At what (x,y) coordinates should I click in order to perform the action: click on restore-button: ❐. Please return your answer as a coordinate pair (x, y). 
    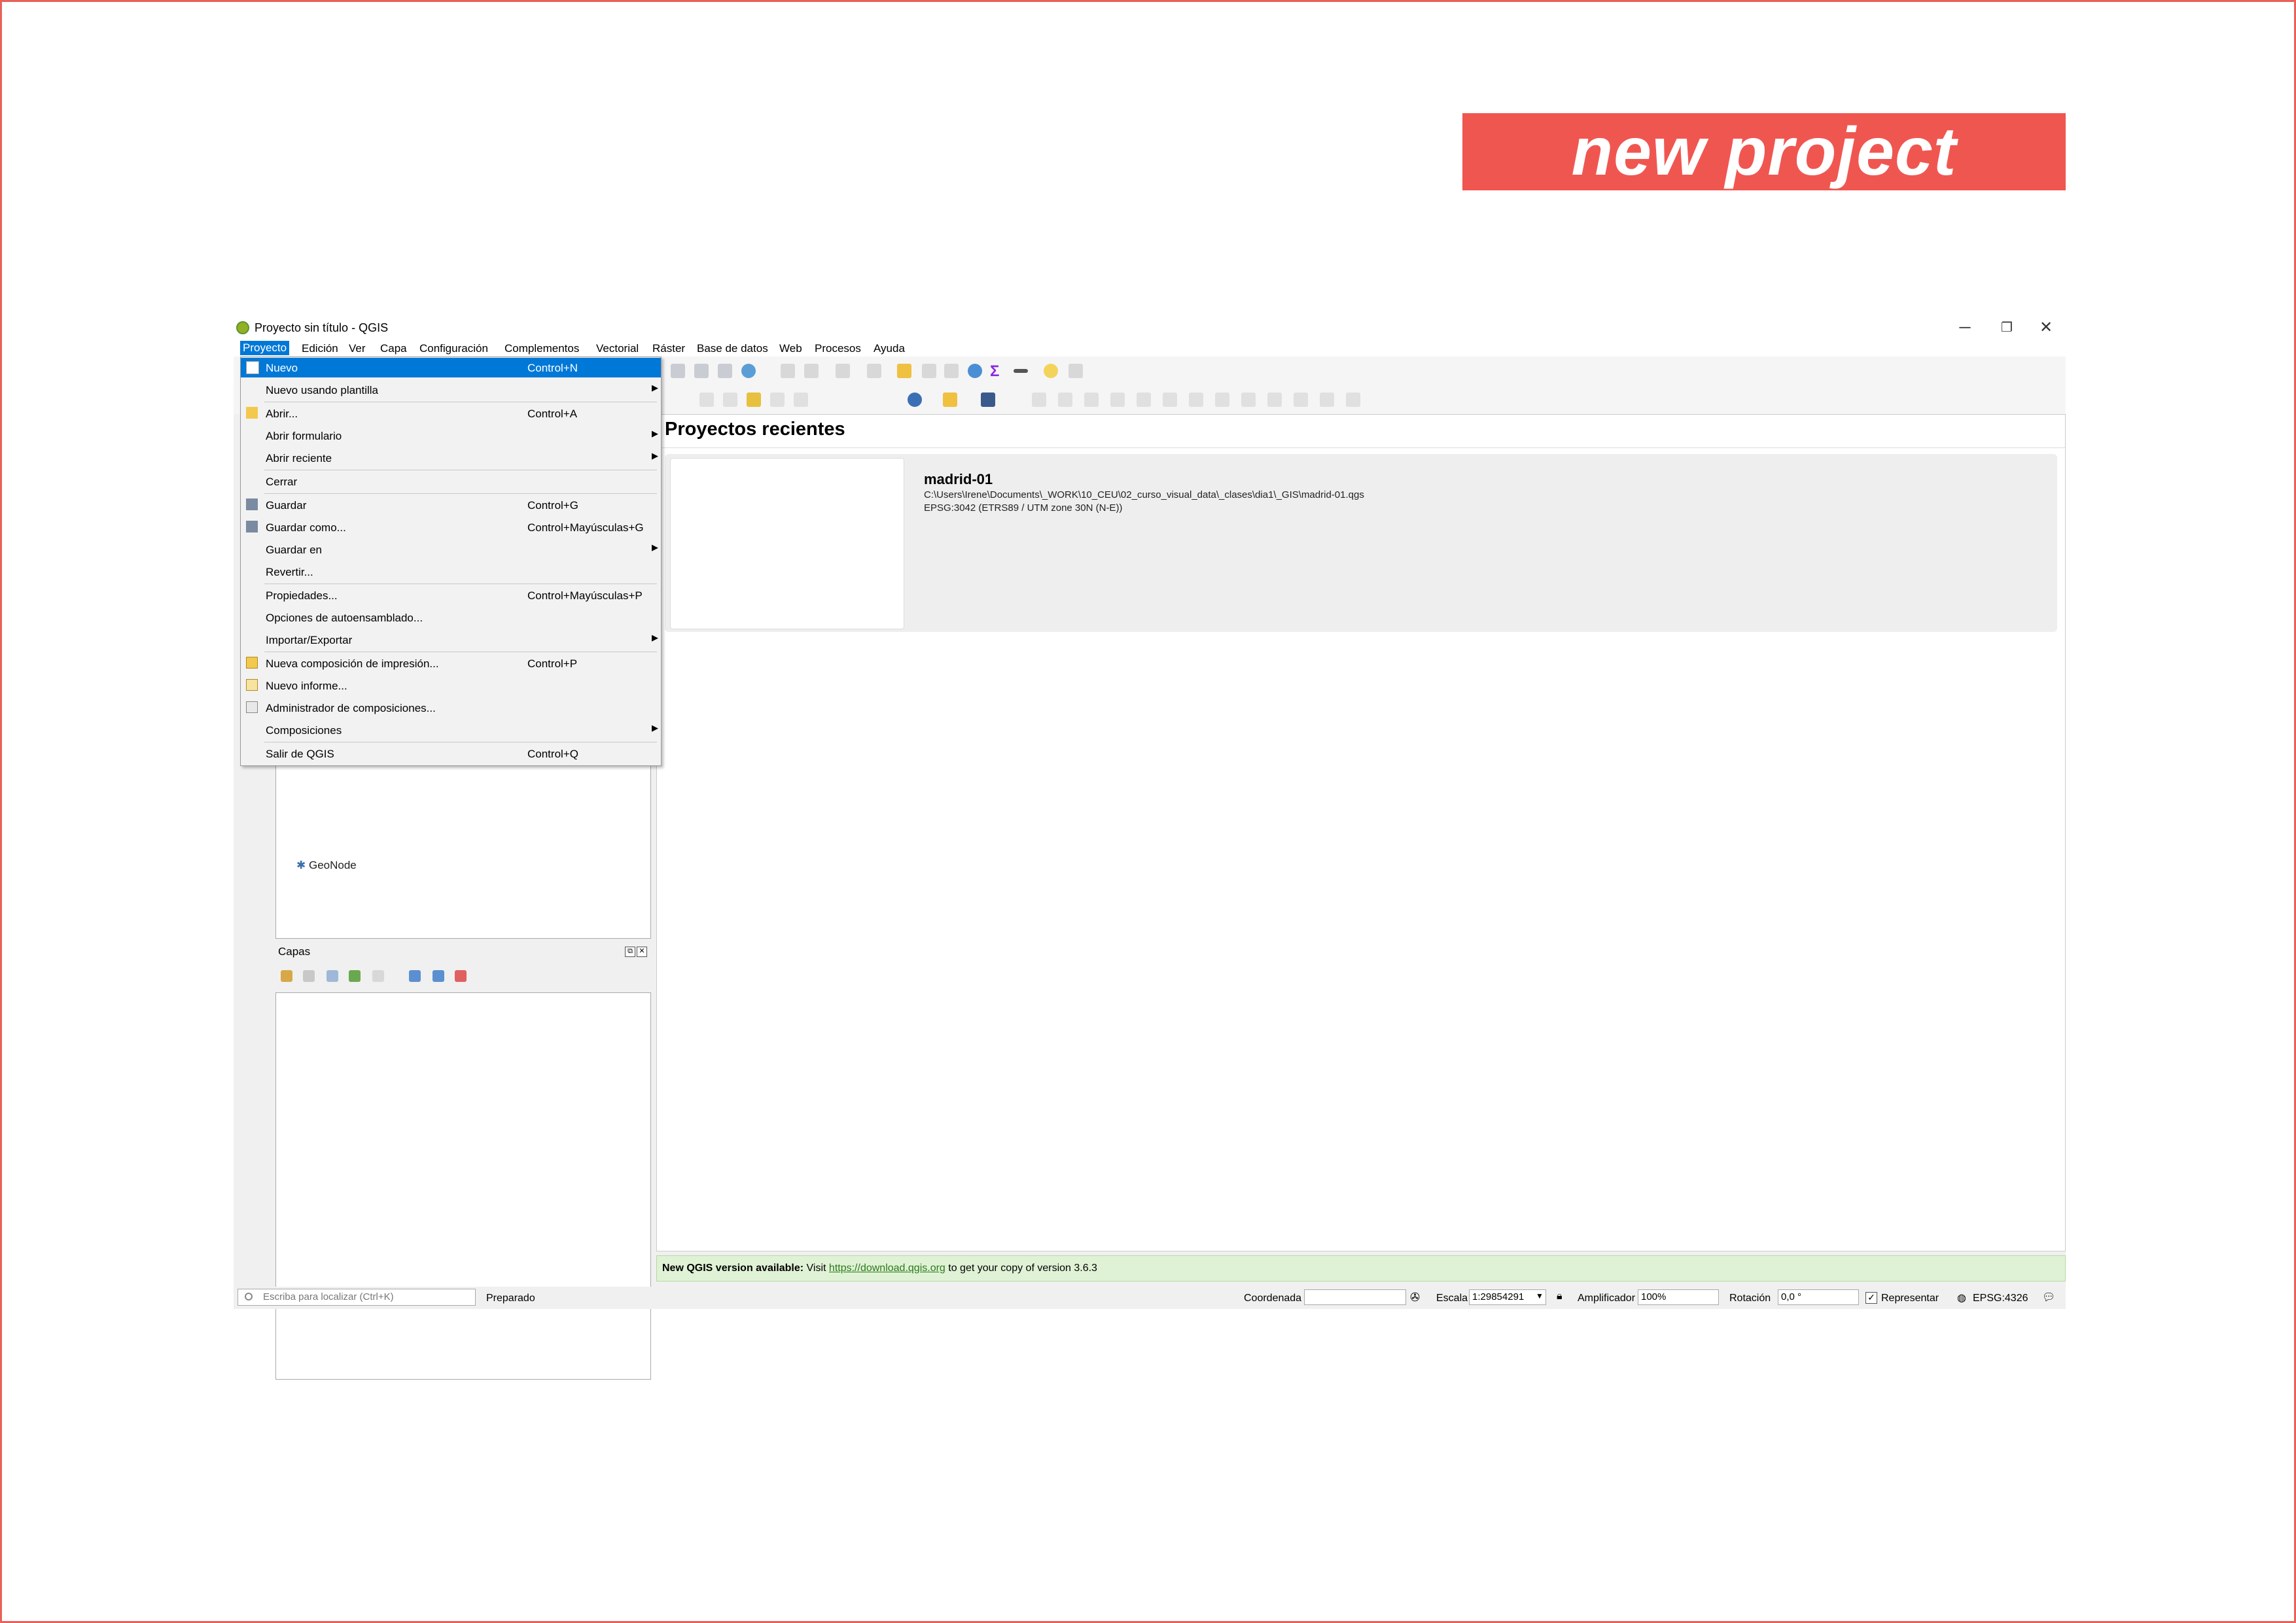
    Looking at the image, I should click on (2006, 328).